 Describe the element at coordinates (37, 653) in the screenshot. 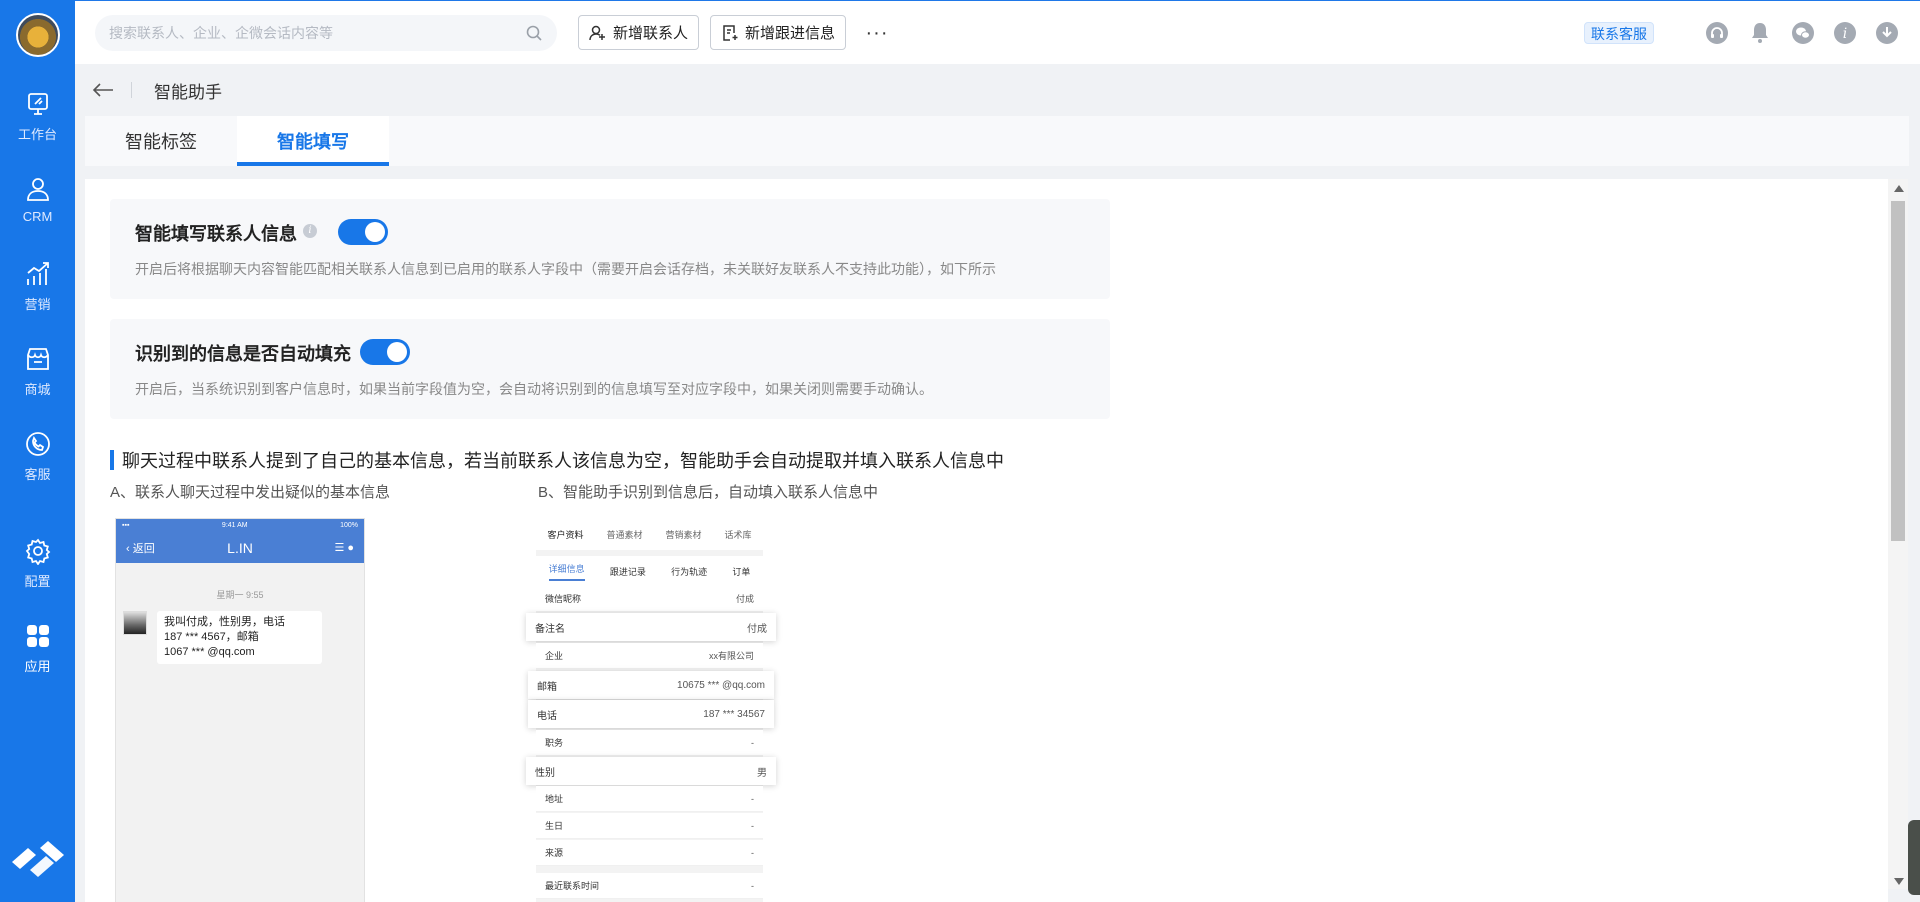

I see `sidebar-item-apps: 应用` at that location.